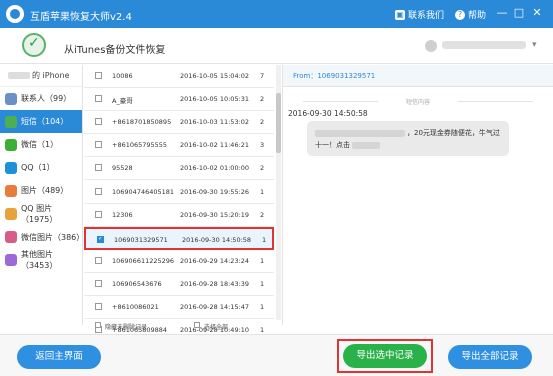 The height and width of the screenshot is (376, 553). I want to click on page-header: 从iTunes备份文件恢复 ▾, so click(276, 46).